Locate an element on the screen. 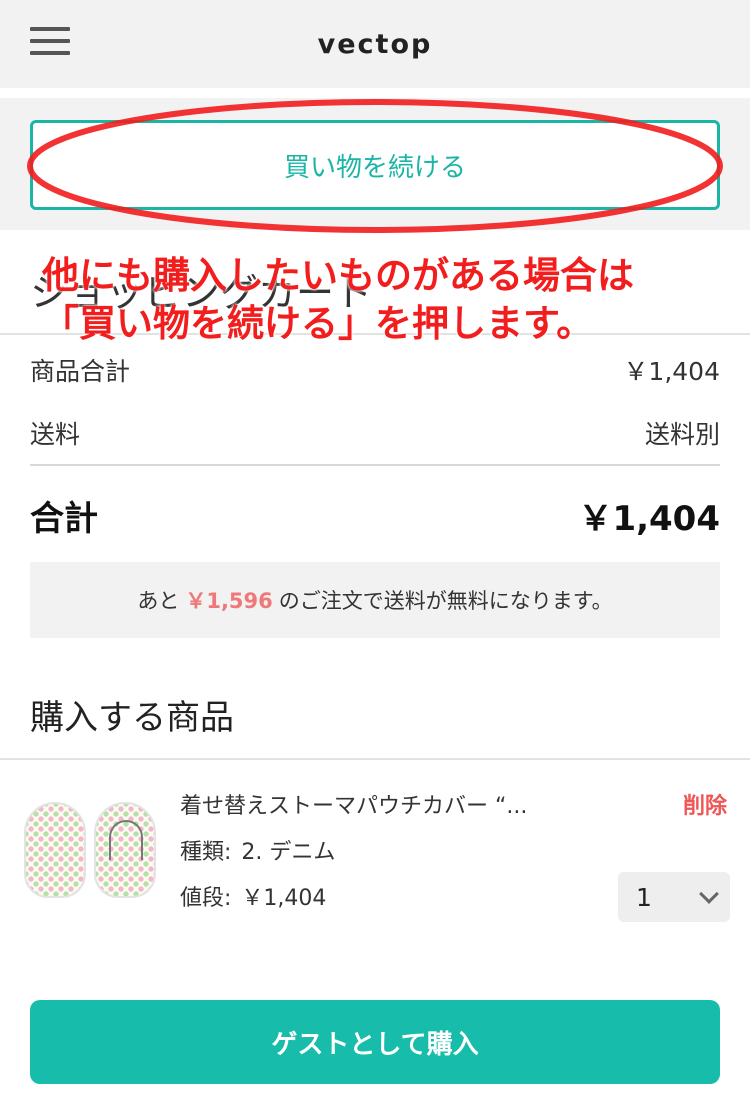 This screenshot has width=750, height=1100. item-price: 値段: ￥1,404 is located at coordinates (253, 896).